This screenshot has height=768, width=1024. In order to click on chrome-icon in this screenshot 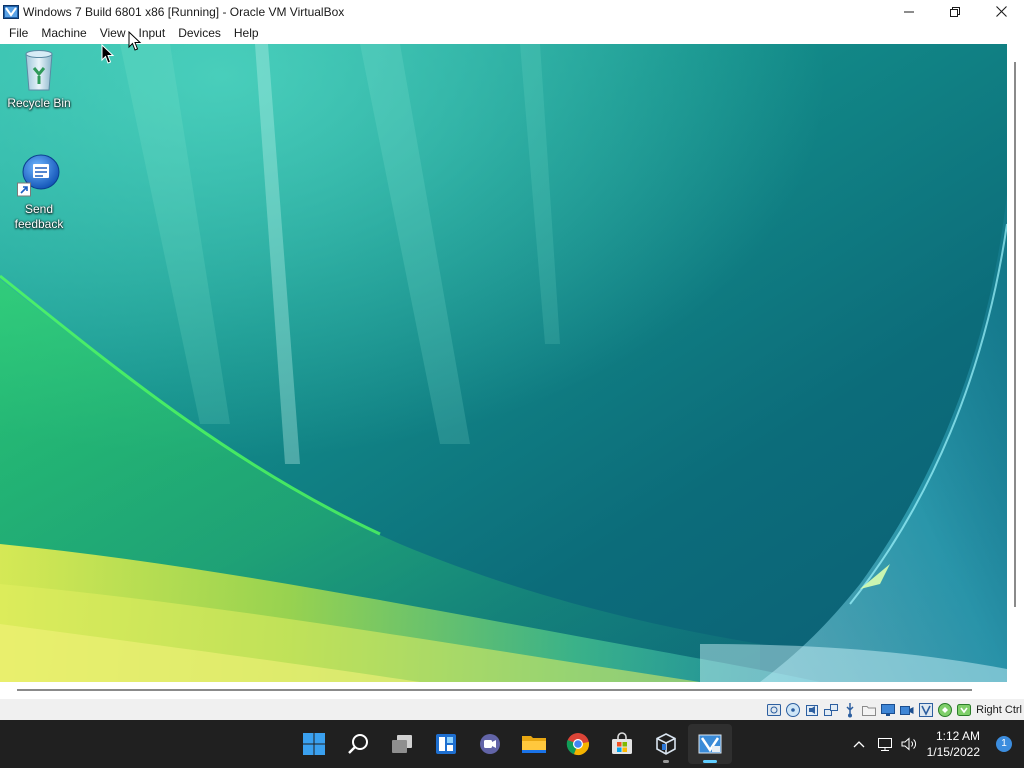, I will do `click(577, 744)`.